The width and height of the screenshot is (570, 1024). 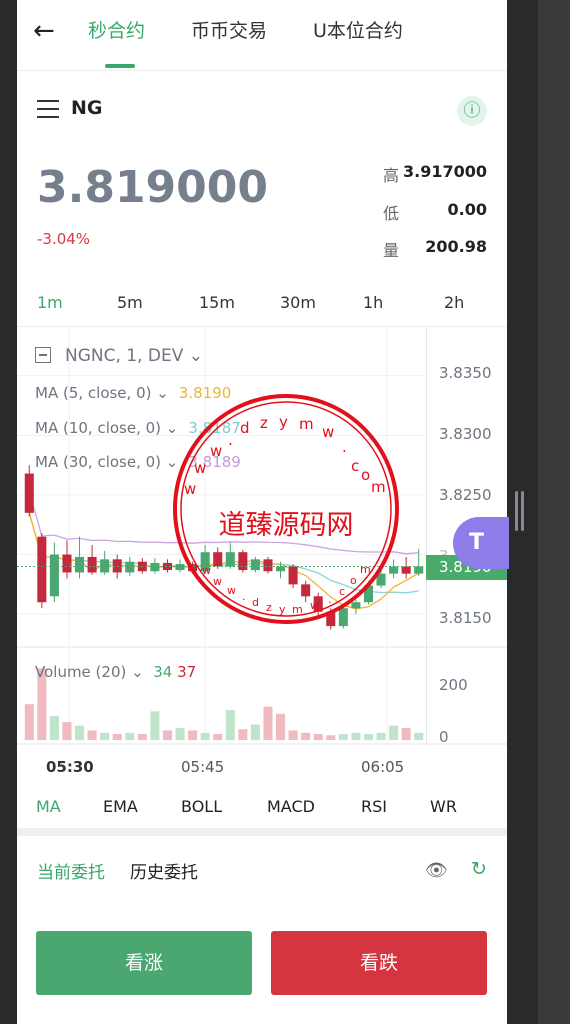 What do you see at coordinates (64, 239) in the screenshot?
I see `price-change: -3.04%` at bounding box center [64, 239].